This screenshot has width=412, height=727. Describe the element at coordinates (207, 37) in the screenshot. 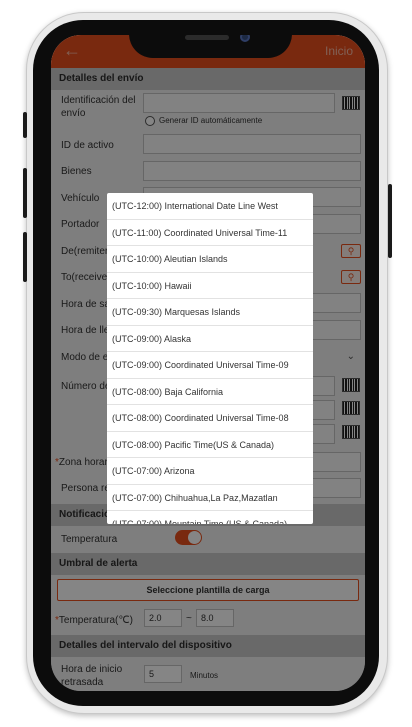

I see `speaker-grille` at that location.